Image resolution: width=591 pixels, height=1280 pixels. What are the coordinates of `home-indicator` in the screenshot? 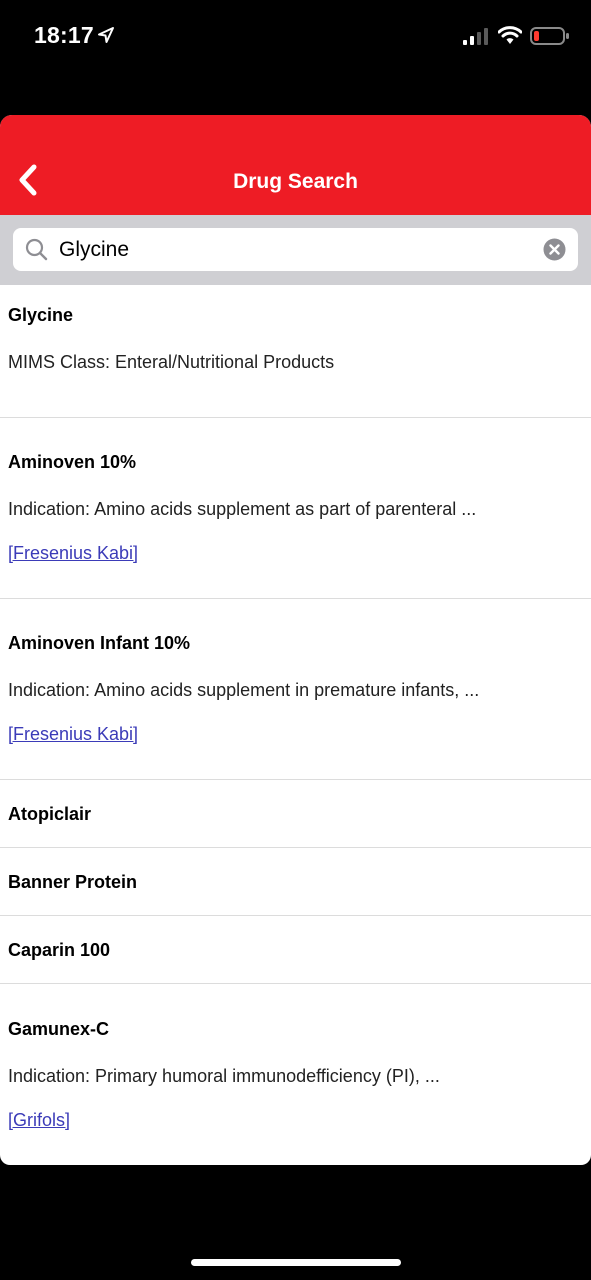 It's located at (296, 1262).